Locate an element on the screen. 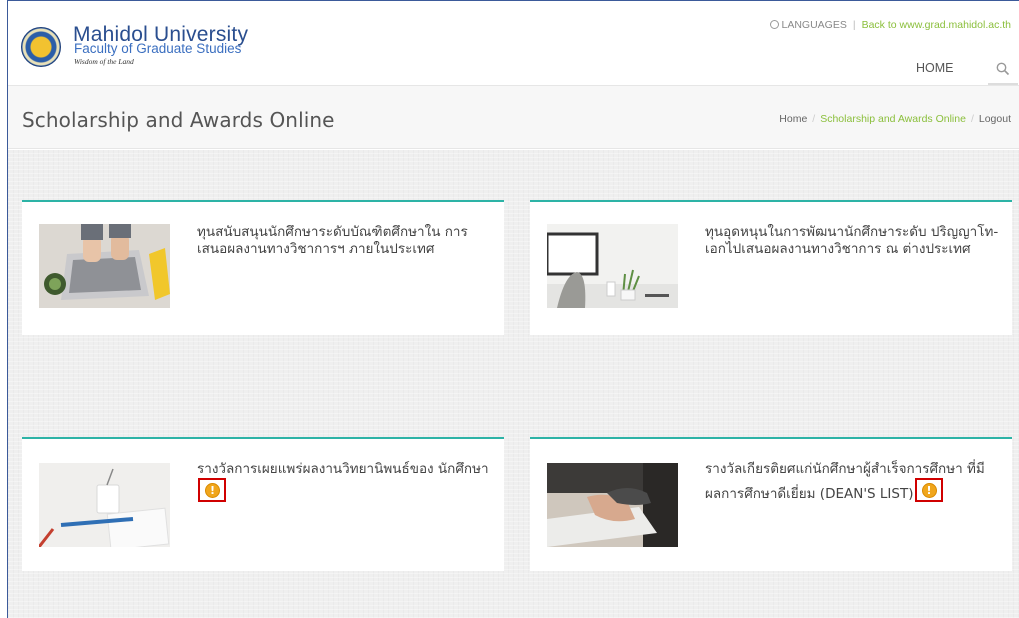 This screenshot has height=618, width=1019. breadcrumb-home: Home is located at coordinates (793, 119).